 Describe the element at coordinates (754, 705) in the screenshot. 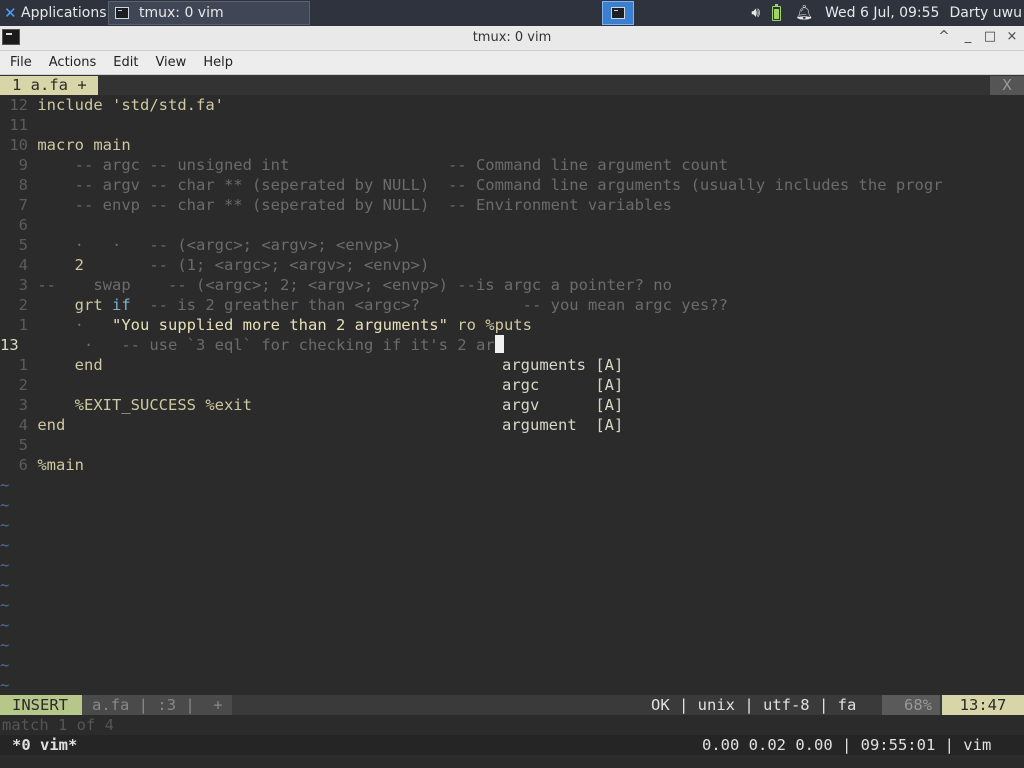

I see `status-file-info: OK | unix | utf-8 | fa` at that location.